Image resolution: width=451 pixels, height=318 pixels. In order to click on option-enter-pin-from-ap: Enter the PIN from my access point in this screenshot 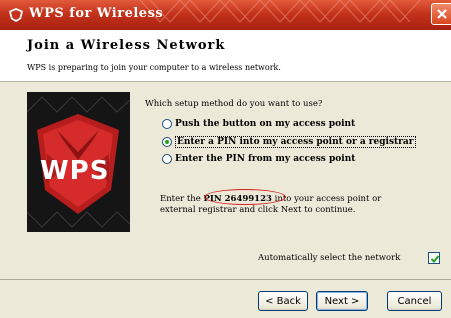, I will do `click(258, 159)`.